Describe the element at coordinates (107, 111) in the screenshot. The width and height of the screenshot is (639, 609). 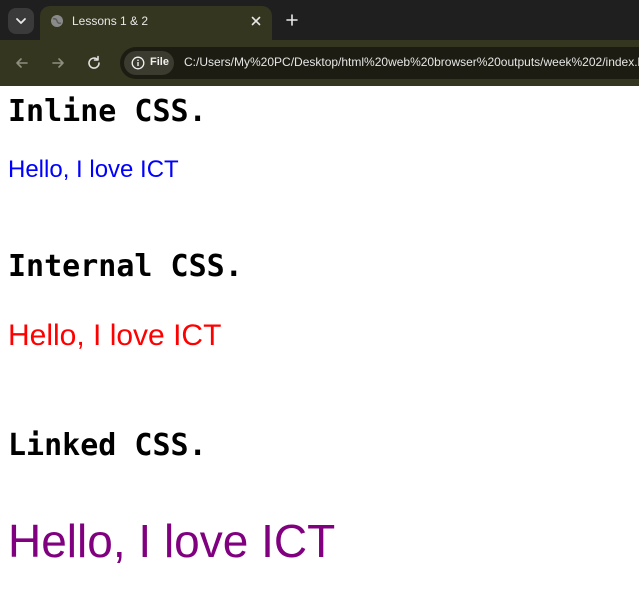
I see `heading-inline-css: Inline CSS.` at that location.